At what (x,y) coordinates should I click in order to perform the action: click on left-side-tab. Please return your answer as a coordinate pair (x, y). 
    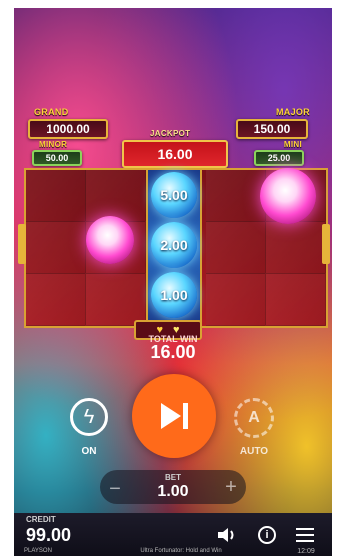
    Looking at the image, I should click on (22, 244).